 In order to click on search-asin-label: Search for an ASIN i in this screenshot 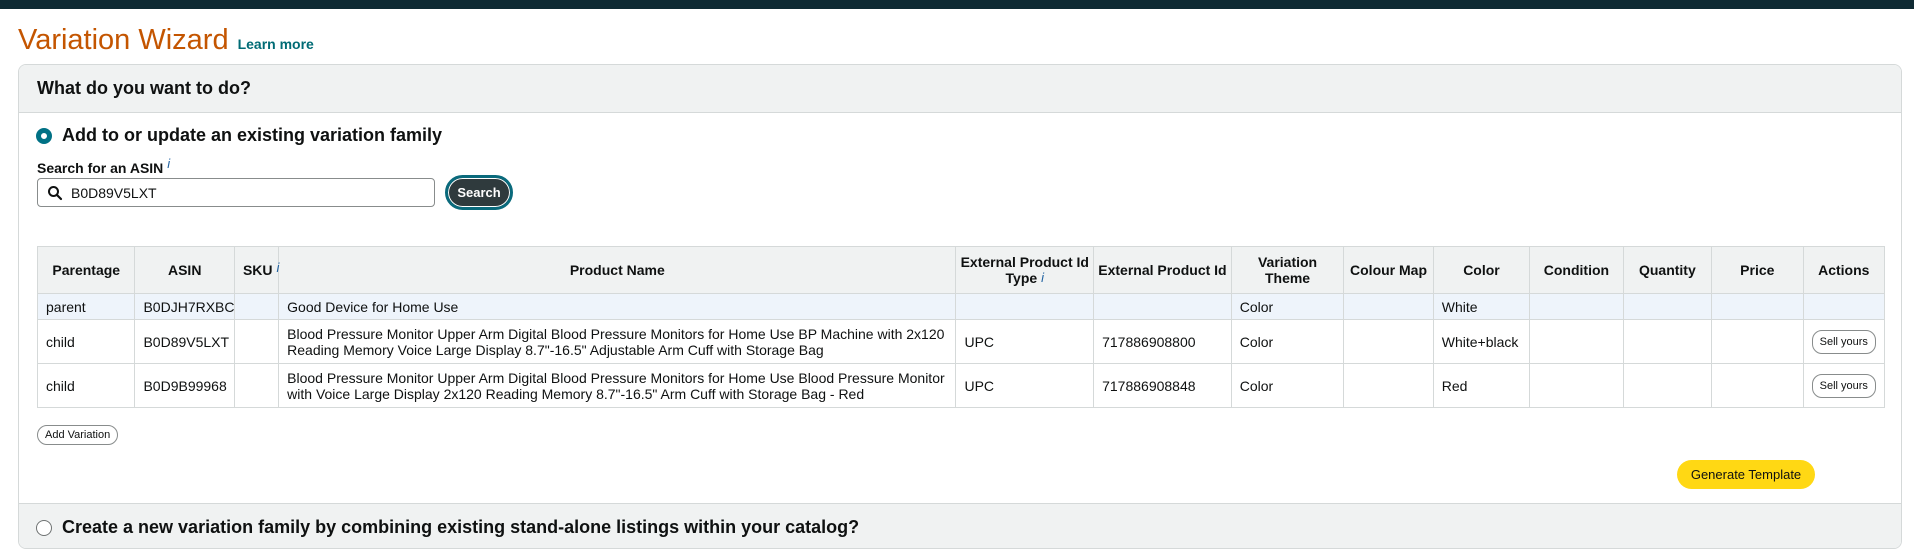, I will do `click(103, 166)`.